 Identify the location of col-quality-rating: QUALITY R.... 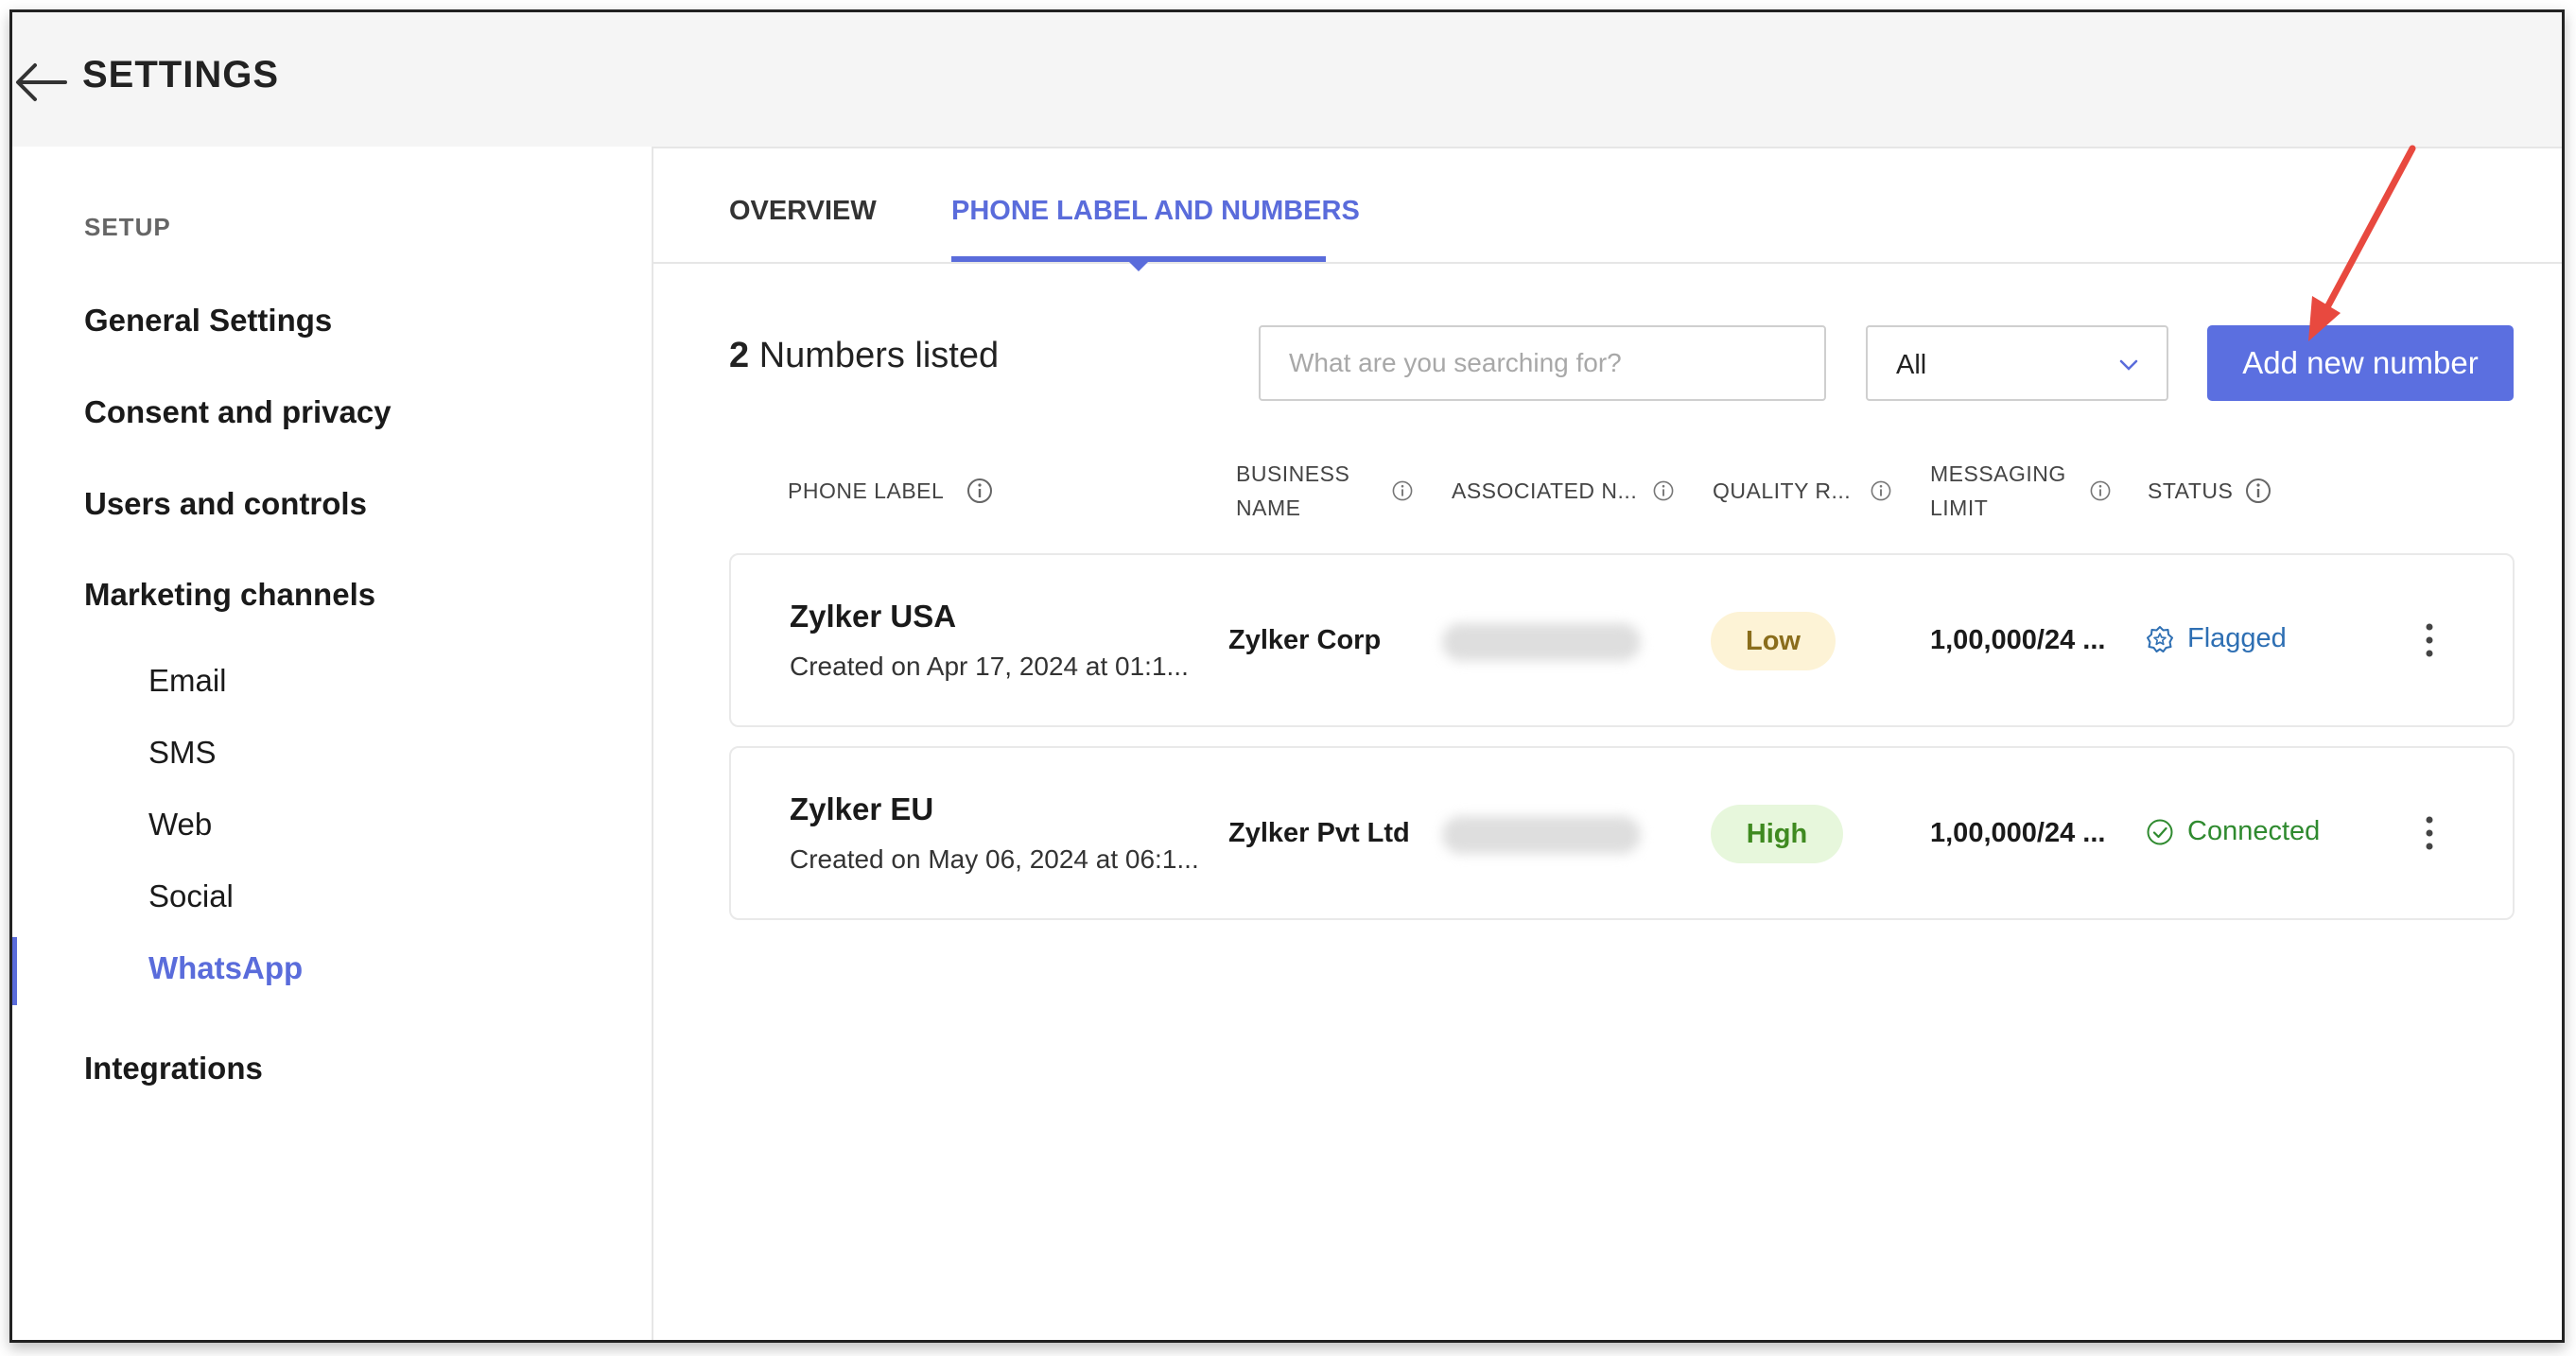
(1782, 490).